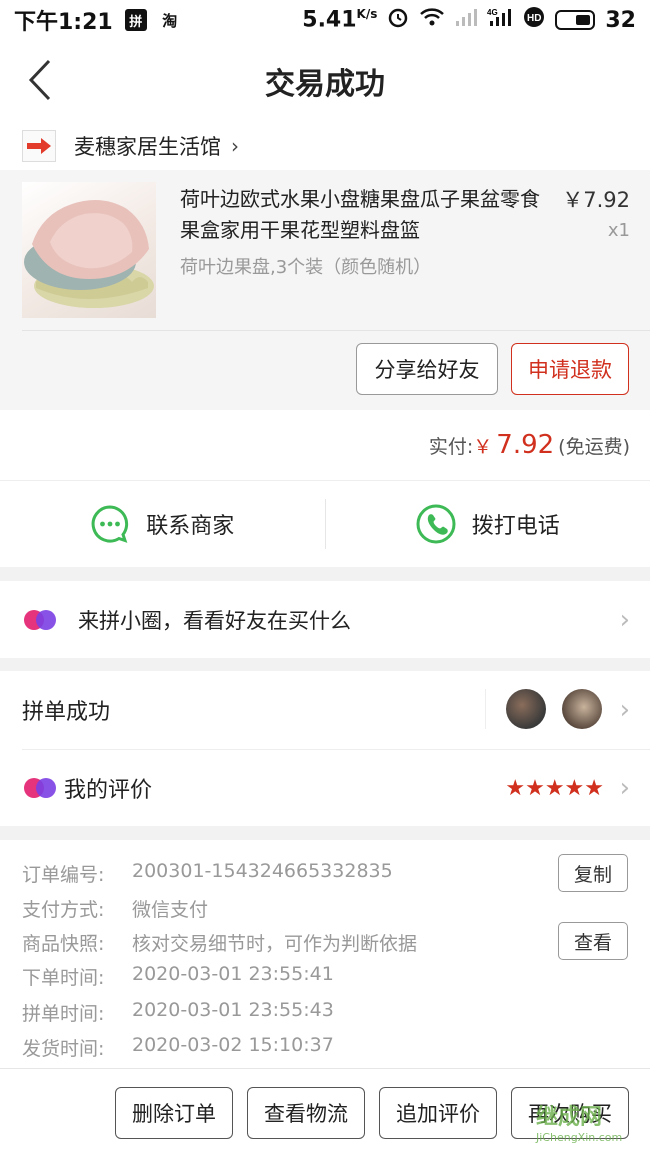 The image size is (650, 1155). Describe the element at coordinates (63, 22) in the screenshot. I see `status-time: 下午1:21` at that location.